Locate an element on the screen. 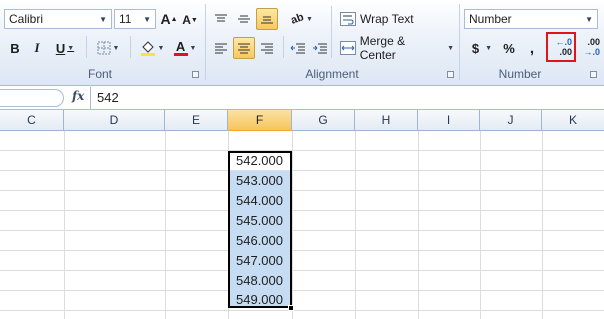  align-left-icon is located at coordinates (221, 48).